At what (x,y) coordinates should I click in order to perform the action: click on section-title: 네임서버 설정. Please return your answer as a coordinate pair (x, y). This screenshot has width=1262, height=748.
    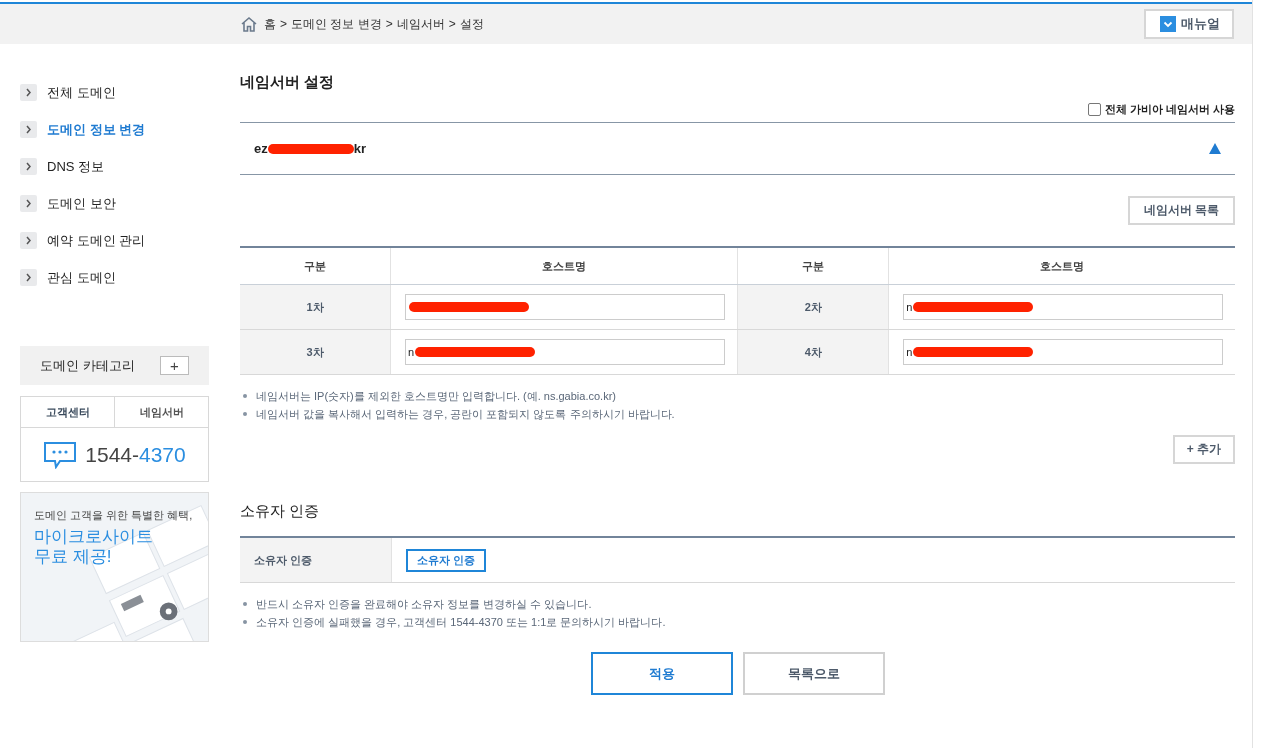
    Looking at the image, I should click on (288, 82).